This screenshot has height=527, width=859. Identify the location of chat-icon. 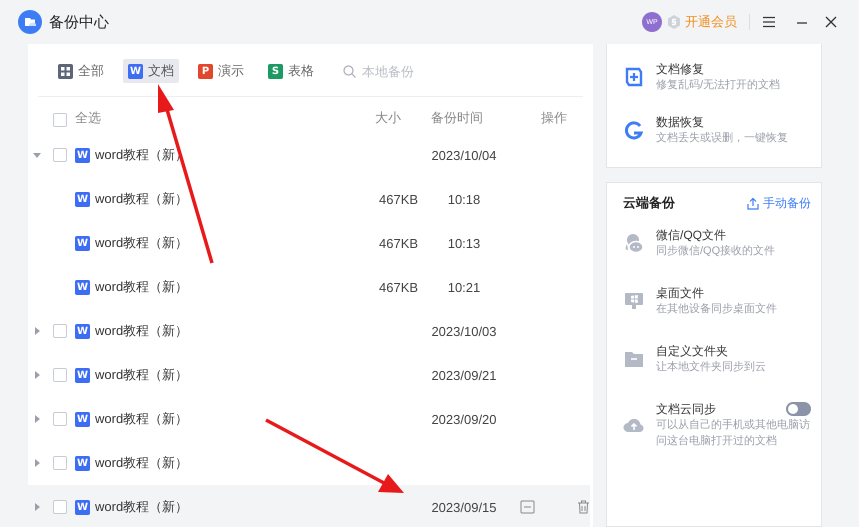
(634, 243).